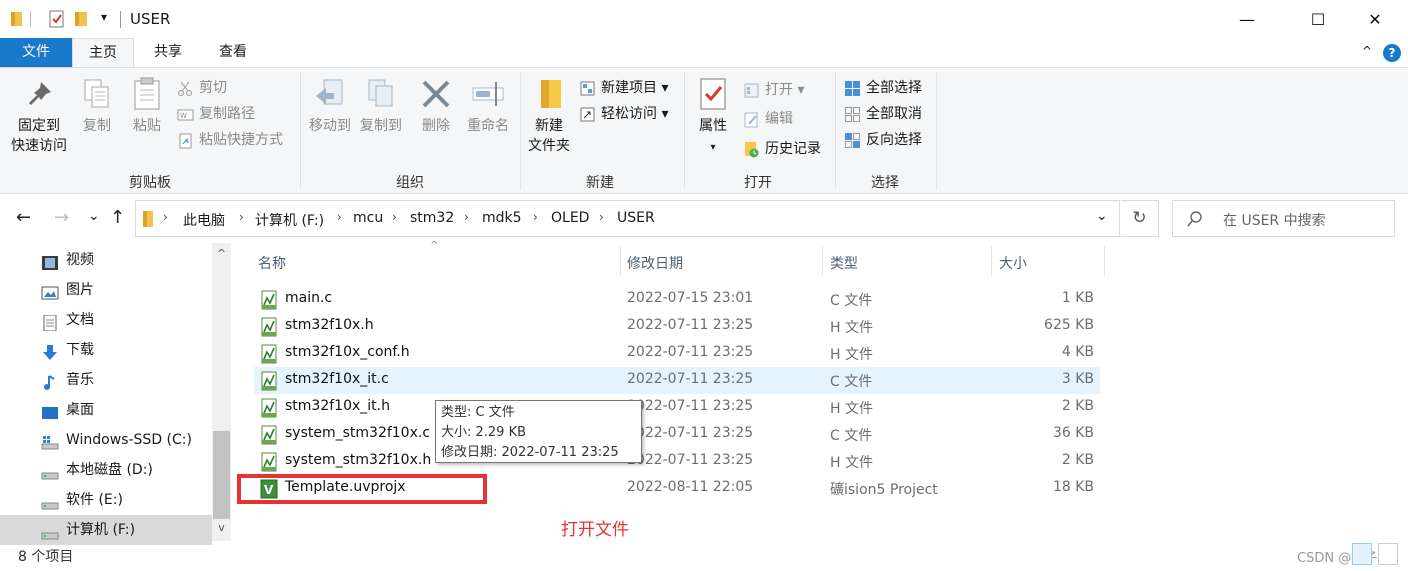 The height and width of the screenshot is (571, 1408). I want to click on sidebar-scroll-down: v, so click(221, 527).